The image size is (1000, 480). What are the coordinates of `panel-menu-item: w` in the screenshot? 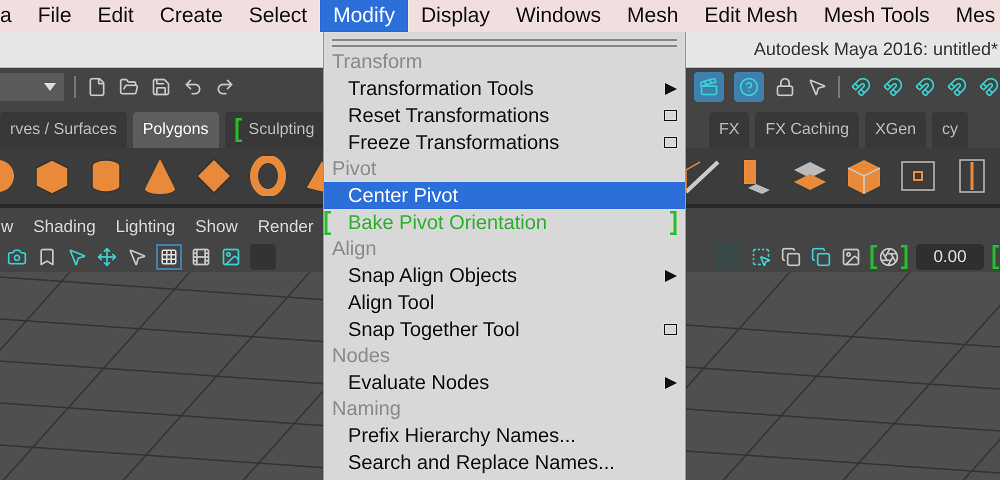 It's located at (7, 227).